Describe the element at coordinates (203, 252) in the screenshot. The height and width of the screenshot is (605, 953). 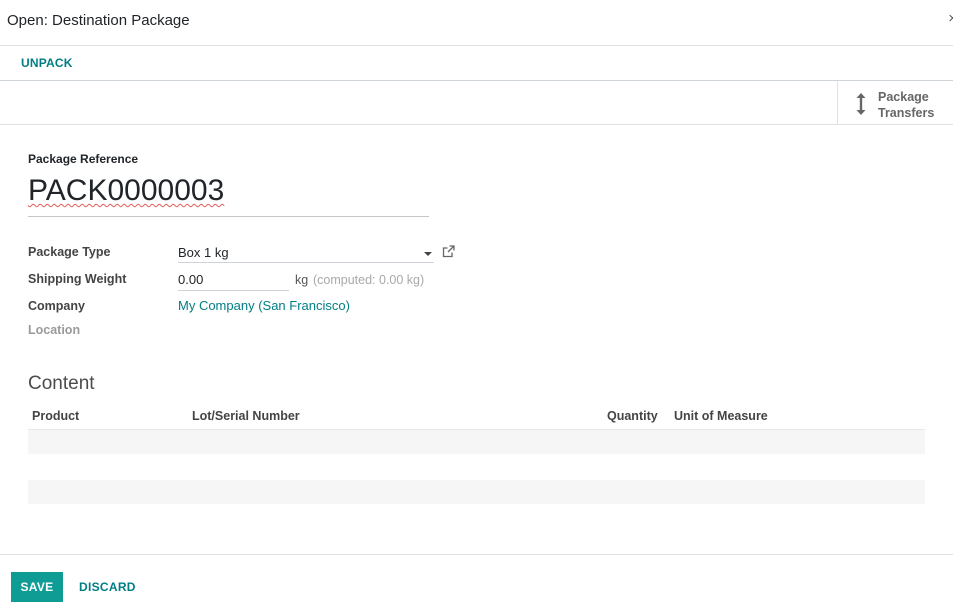
I see `package-type-value: Box 1 kg` at that location.